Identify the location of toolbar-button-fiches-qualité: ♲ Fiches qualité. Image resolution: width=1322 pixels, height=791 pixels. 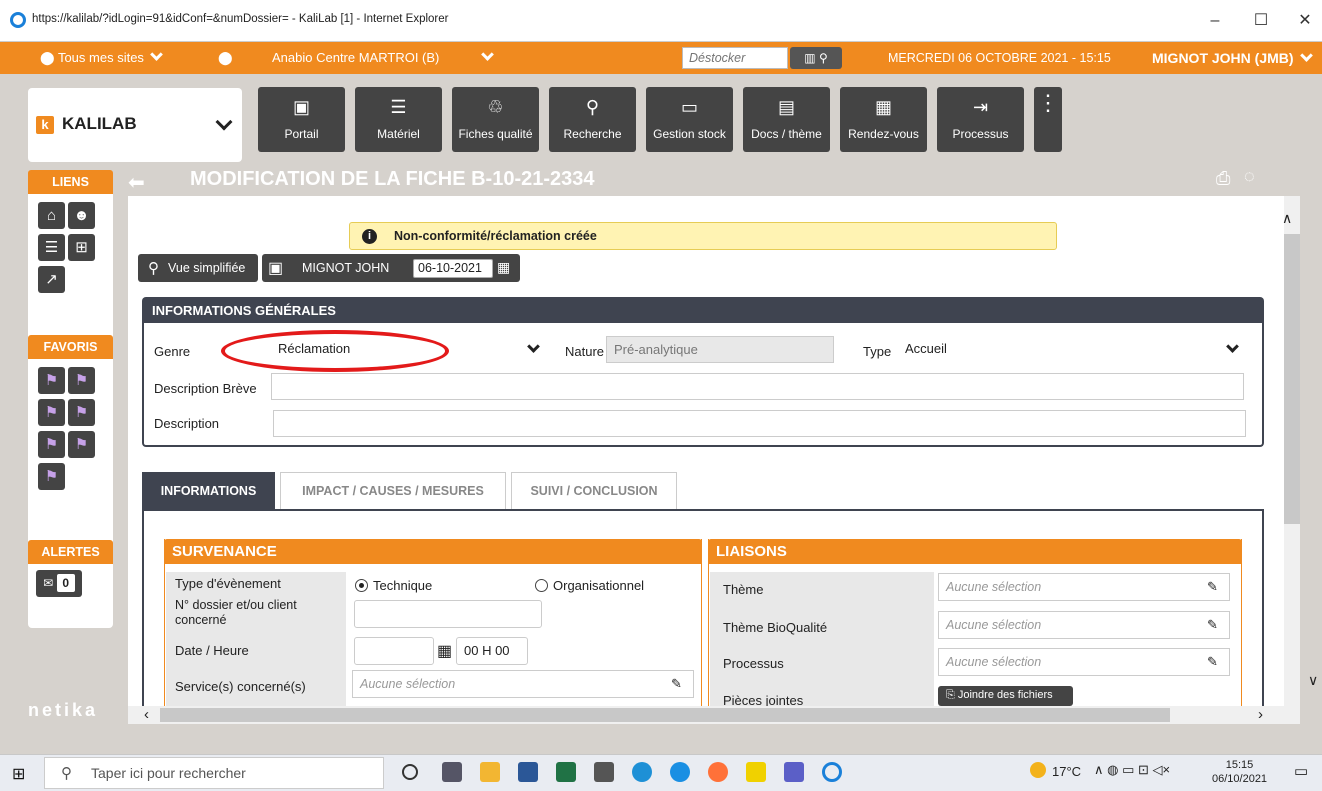
(495, 119).